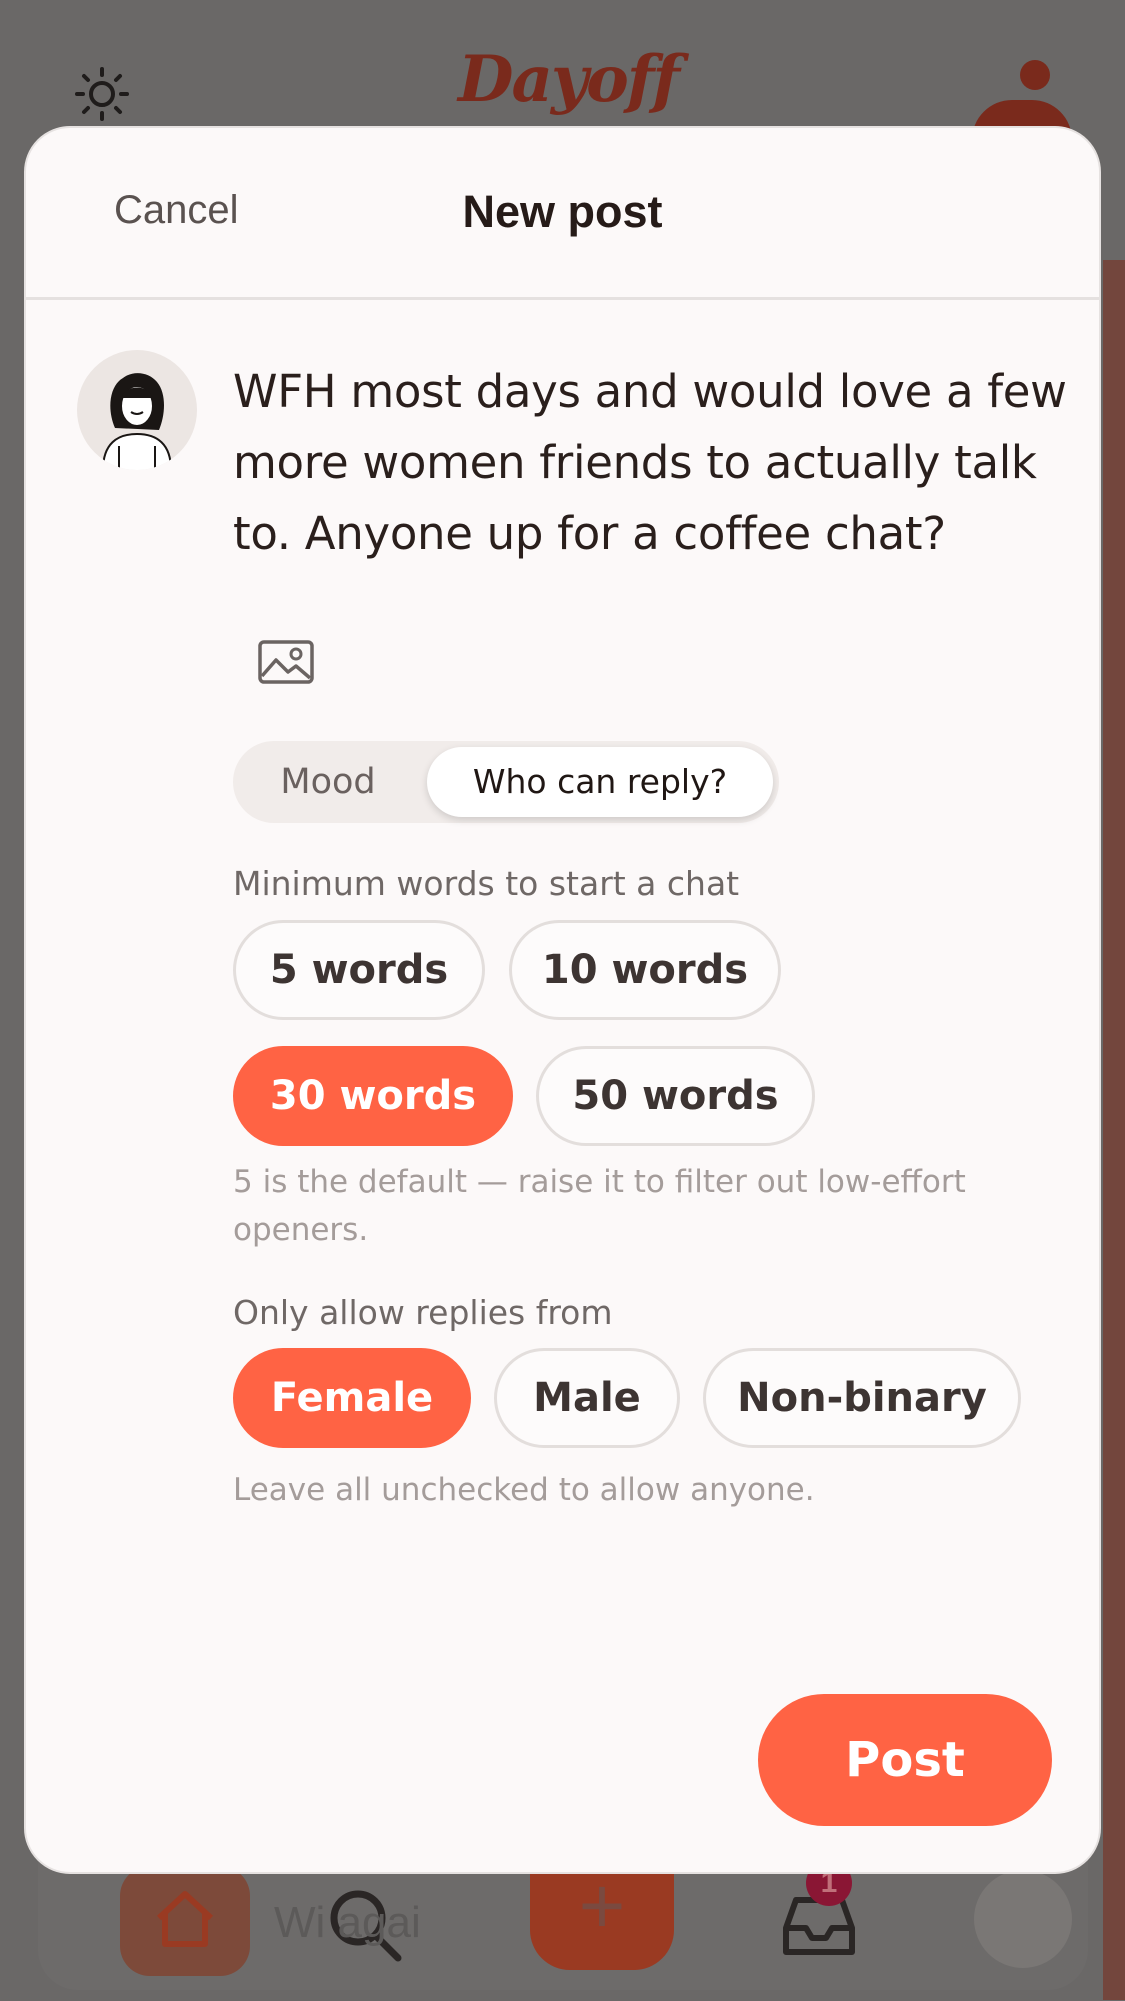  I want to click on home-icon, so click(185, 1919).